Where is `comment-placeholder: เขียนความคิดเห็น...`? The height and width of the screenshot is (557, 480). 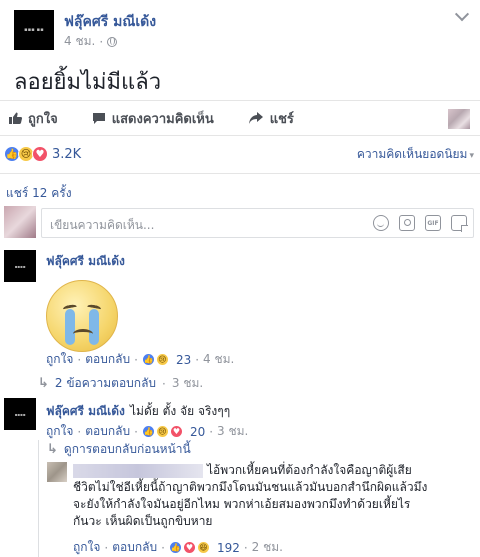
comment-placeholder: เขียนความคิดเห็น... is located at coordinates (102, 225).